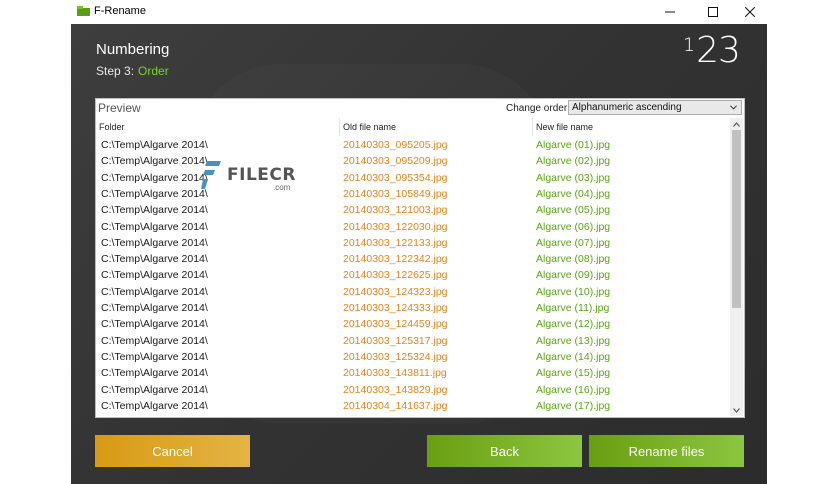 This screenshot has width=836, height=484. What do you see at coordinates (573, 324) in the screenshot?
I see `row-new-name: Algarve (12).jpg` at bounding box center [573, 324].